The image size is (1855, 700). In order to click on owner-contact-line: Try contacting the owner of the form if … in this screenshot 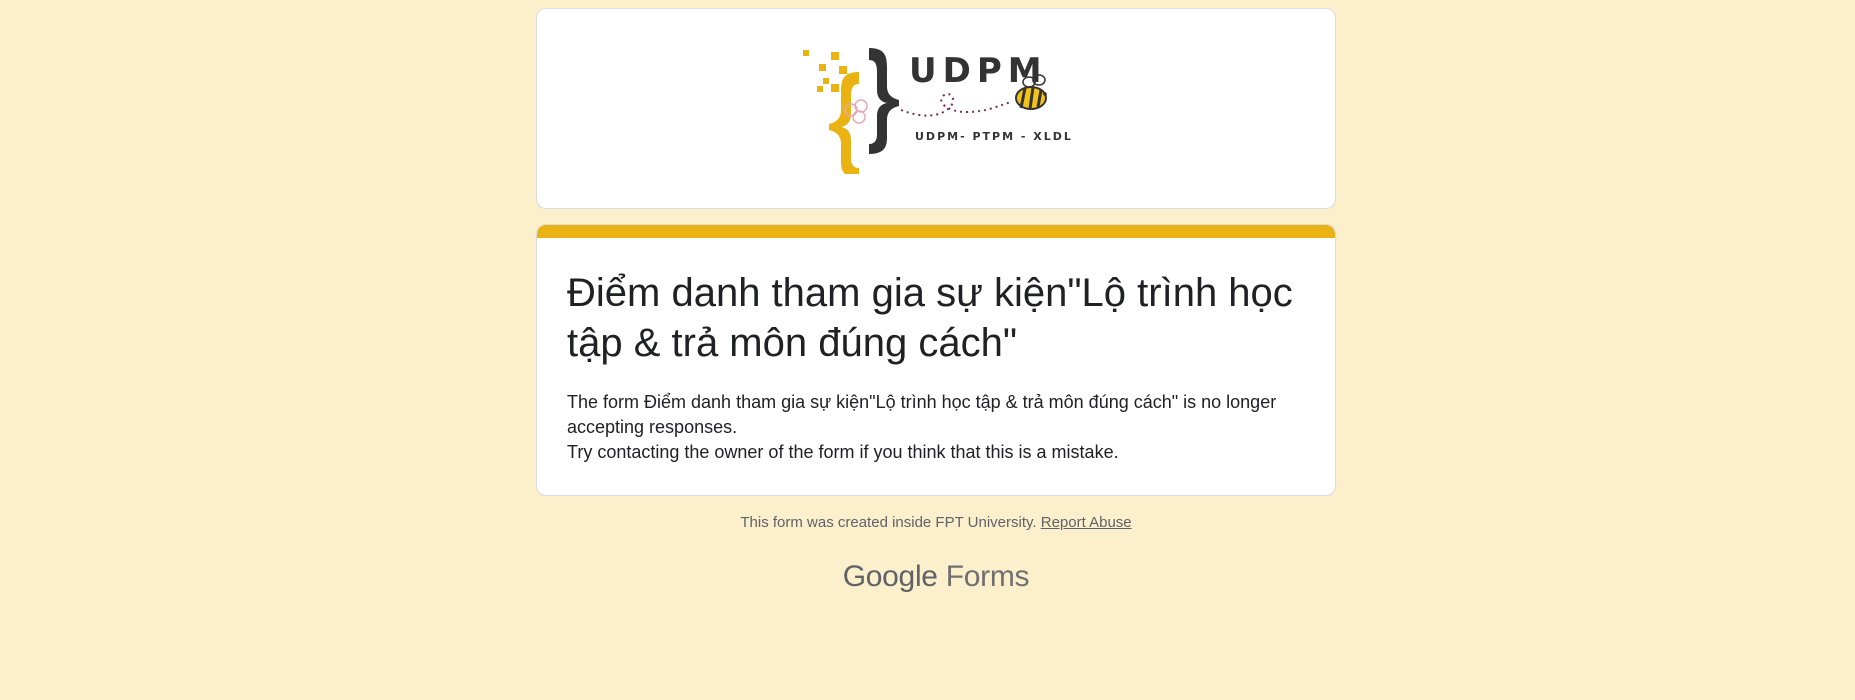, I will do `click(843, 452)`.